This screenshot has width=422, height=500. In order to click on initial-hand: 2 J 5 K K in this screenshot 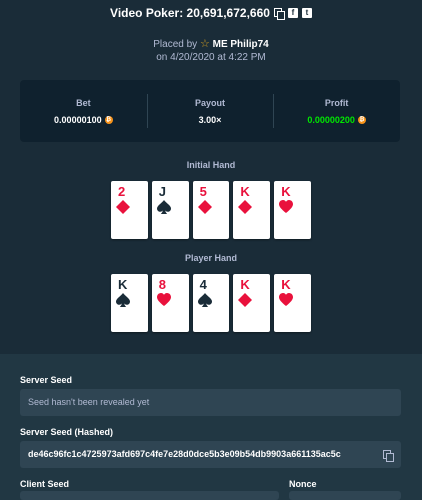, I will do `click(211, 210)`.